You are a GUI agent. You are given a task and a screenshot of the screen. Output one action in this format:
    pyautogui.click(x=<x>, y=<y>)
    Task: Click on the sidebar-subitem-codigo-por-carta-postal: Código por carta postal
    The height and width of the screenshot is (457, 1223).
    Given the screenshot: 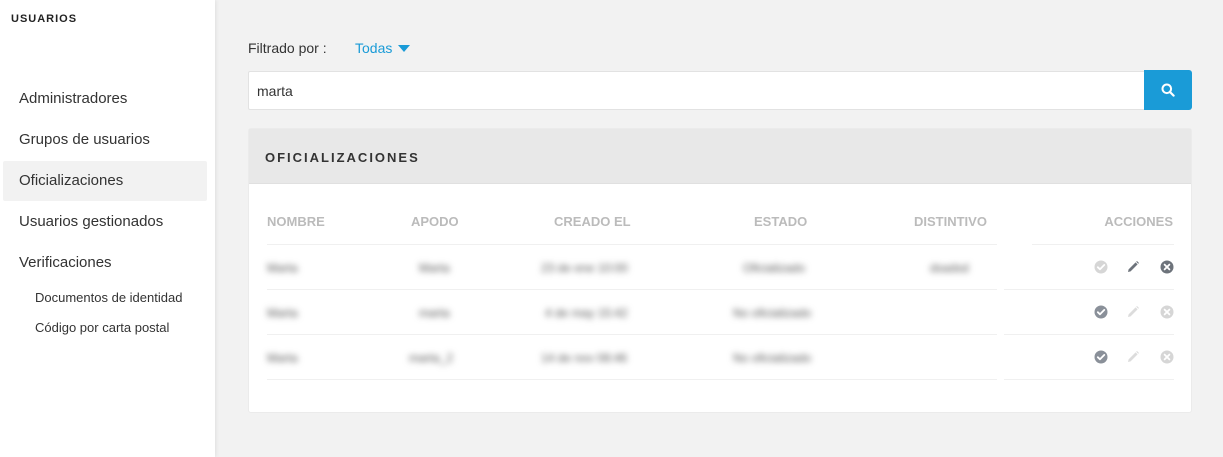 What is the action you would take?
    pyautogui.click(x=102, y=327)
    